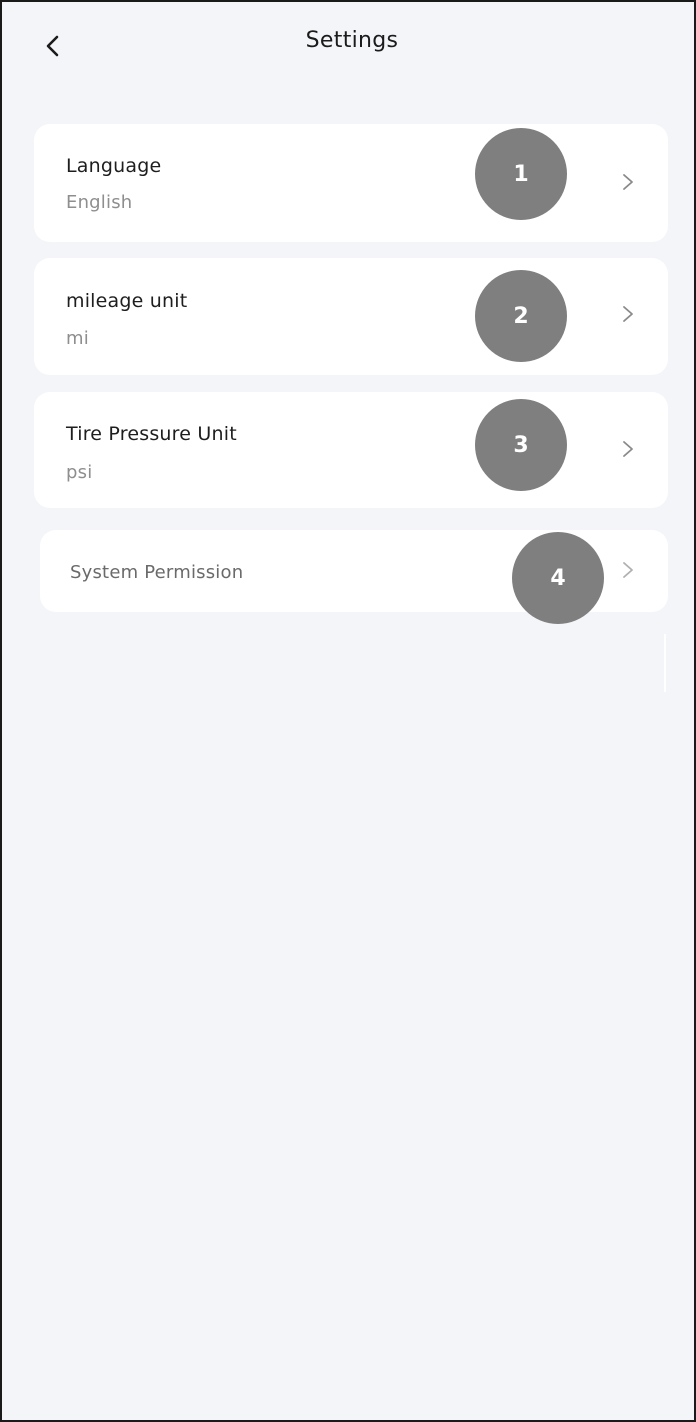 This screenshot has height=1422, width=696. Describe the element at coordinates (558, 578) in the screenshot. I see `step-badge-4: 4` at that location.